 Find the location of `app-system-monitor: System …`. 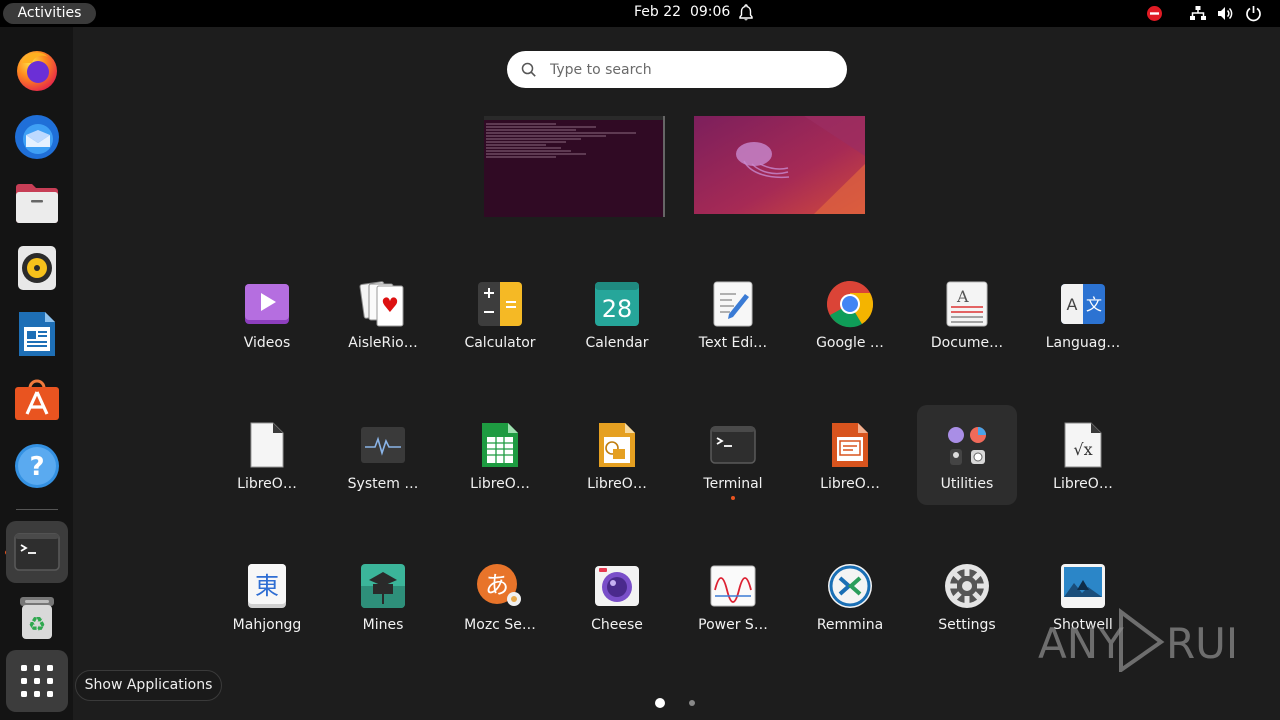

app-system-monitor: System … is located at coordinates (383, 455).